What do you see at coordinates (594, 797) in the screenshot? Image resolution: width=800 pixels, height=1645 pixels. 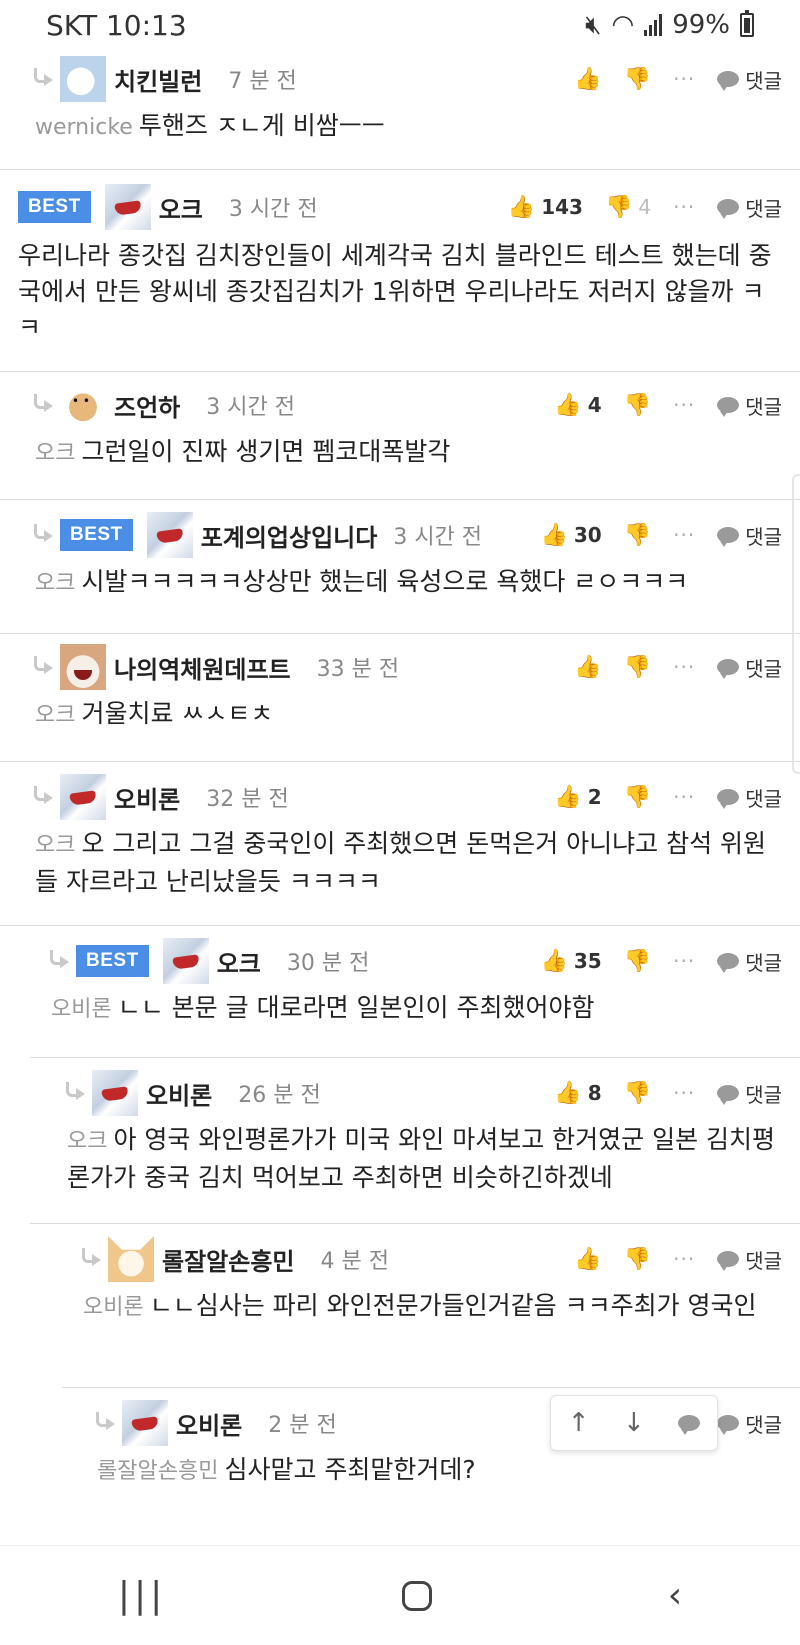 I see `upvote-count: 2` at bounding box center [594, 797].